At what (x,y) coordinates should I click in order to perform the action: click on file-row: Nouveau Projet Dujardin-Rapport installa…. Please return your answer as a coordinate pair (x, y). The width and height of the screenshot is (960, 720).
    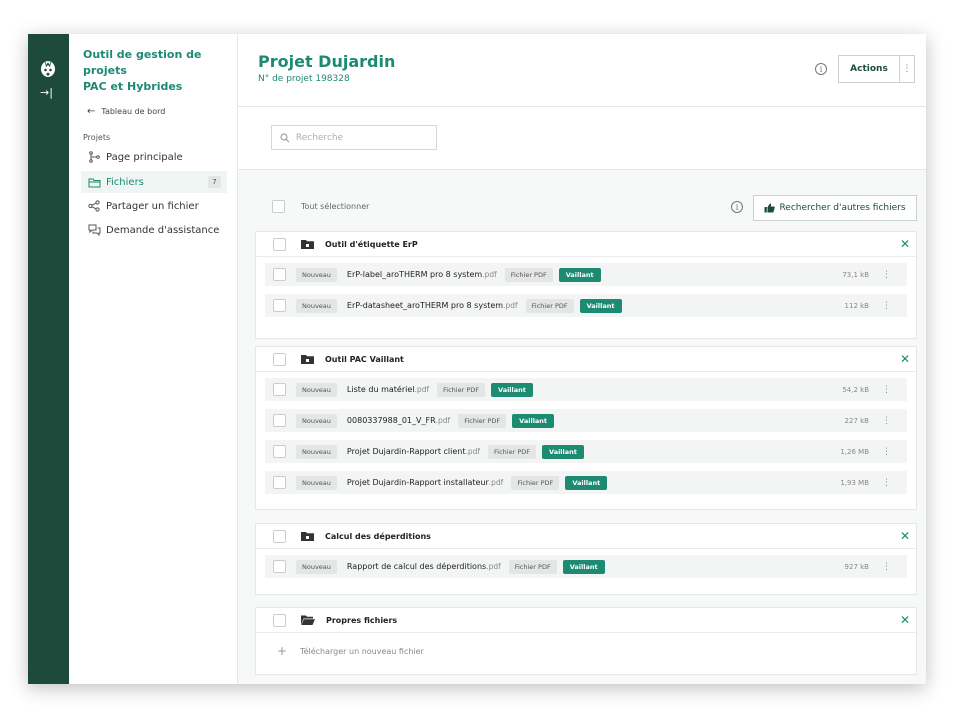
    Looking at the image, I should click on (586, 482).